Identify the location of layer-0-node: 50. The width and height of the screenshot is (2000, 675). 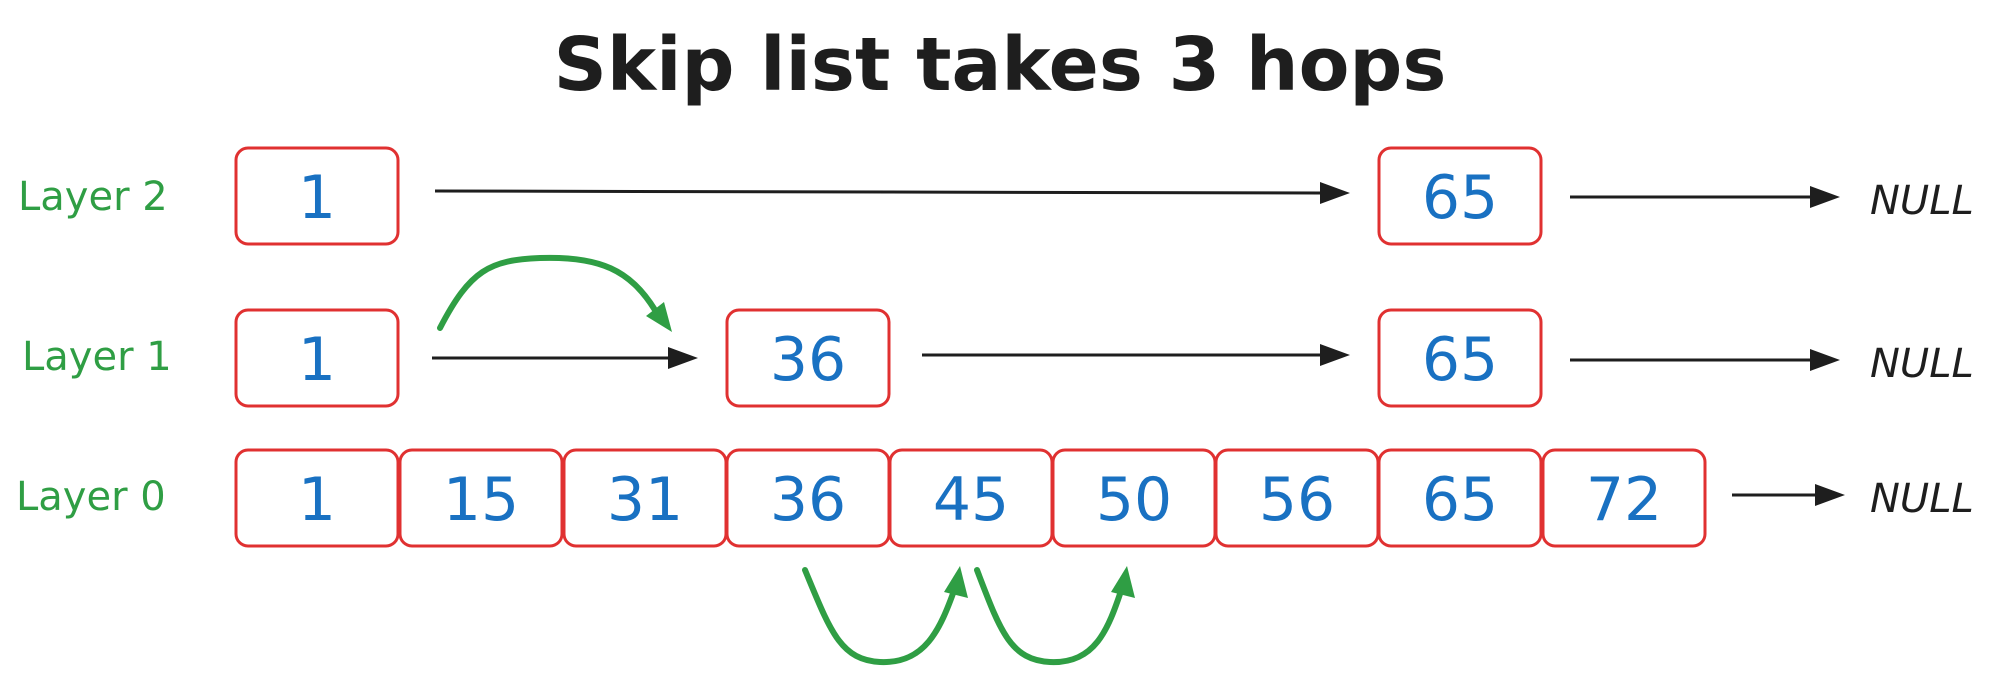
(1134, 498).